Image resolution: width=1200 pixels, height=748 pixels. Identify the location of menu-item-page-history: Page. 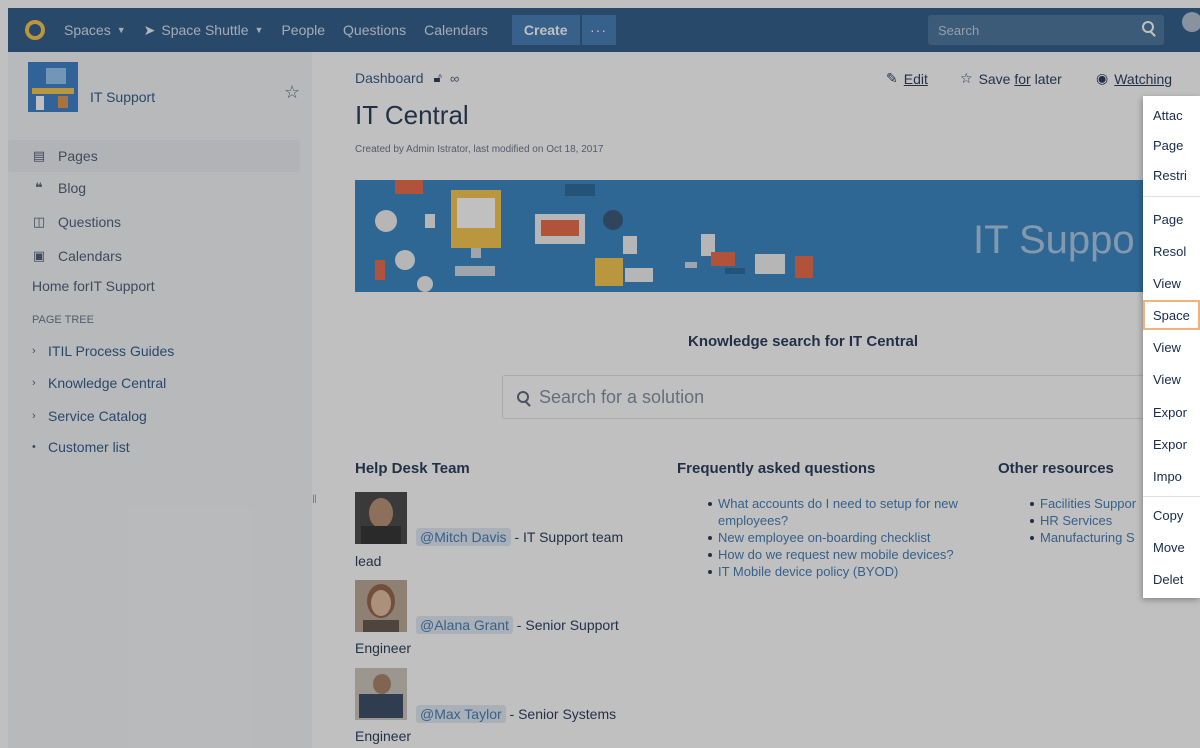
(1171, 145).